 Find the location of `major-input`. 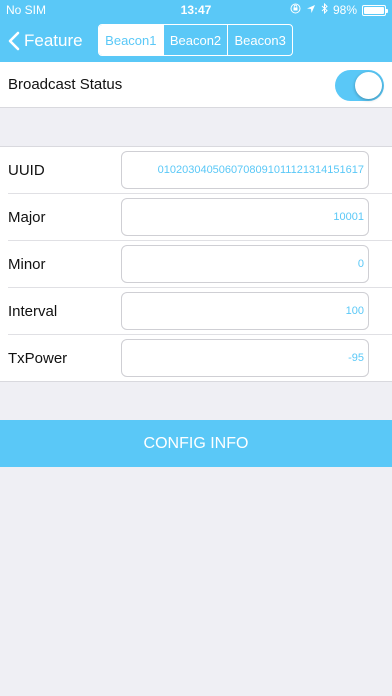

major-input is located at coordinates (245, 217).